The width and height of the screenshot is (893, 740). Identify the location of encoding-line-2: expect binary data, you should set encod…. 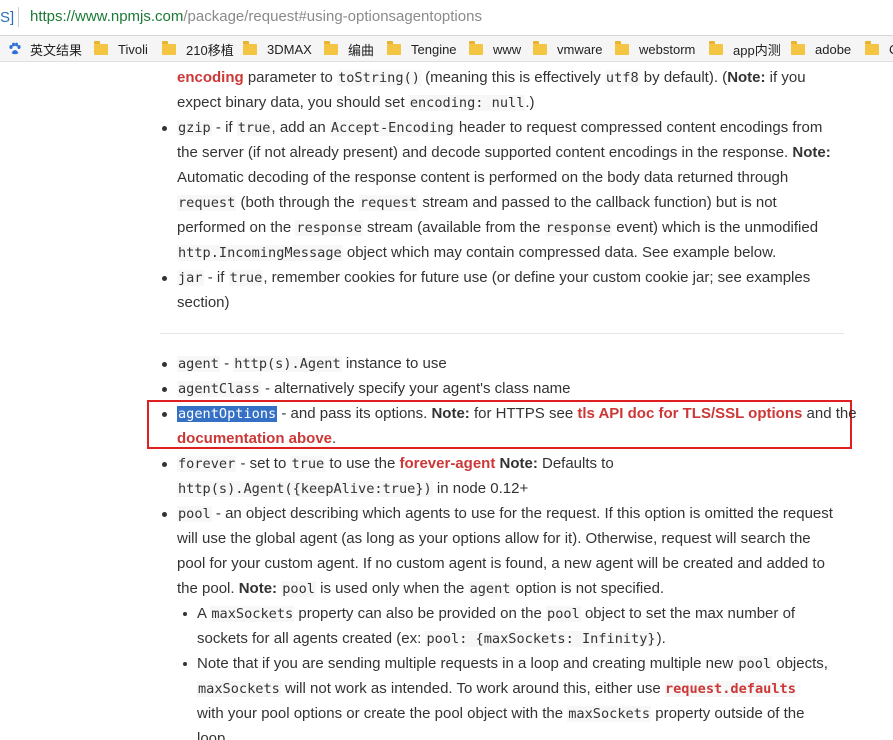
(356, 102).